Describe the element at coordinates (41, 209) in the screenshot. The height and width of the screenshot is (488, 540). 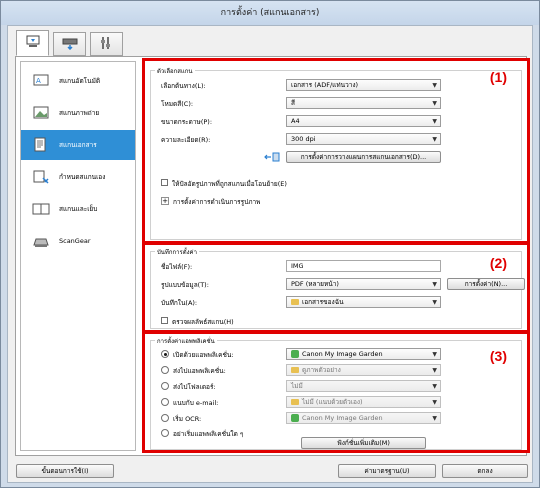
I see `scan-and-stitch-icon` at that location.